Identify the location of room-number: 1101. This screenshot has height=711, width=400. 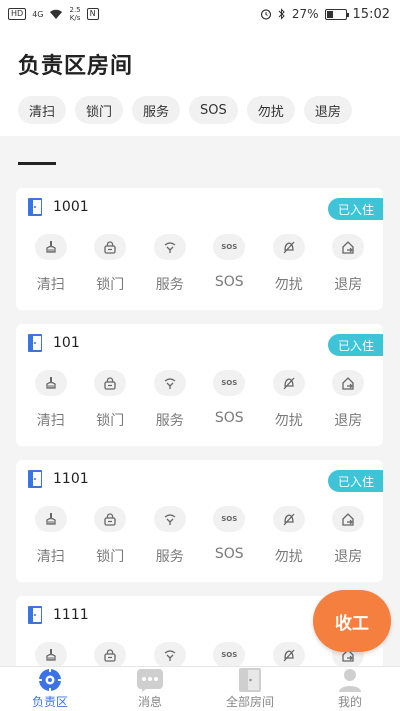
(71, 479).